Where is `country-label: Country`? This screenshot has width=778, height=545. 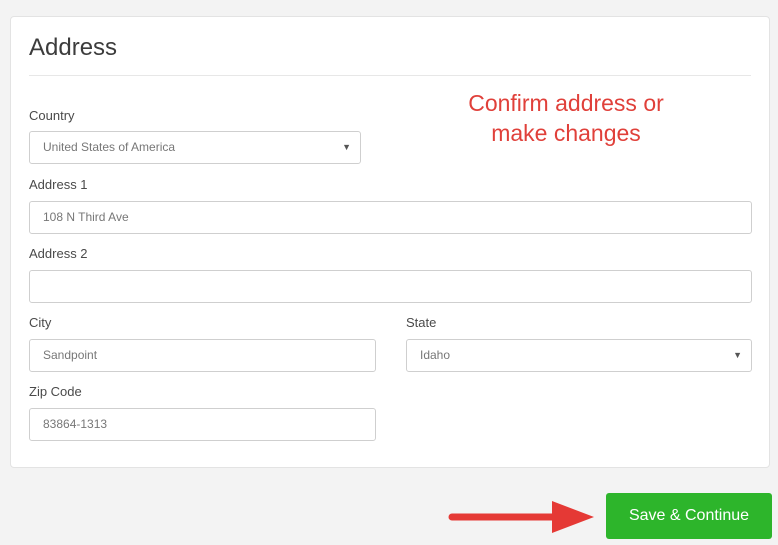
country-label: Country is located at coordinates (52, 115).